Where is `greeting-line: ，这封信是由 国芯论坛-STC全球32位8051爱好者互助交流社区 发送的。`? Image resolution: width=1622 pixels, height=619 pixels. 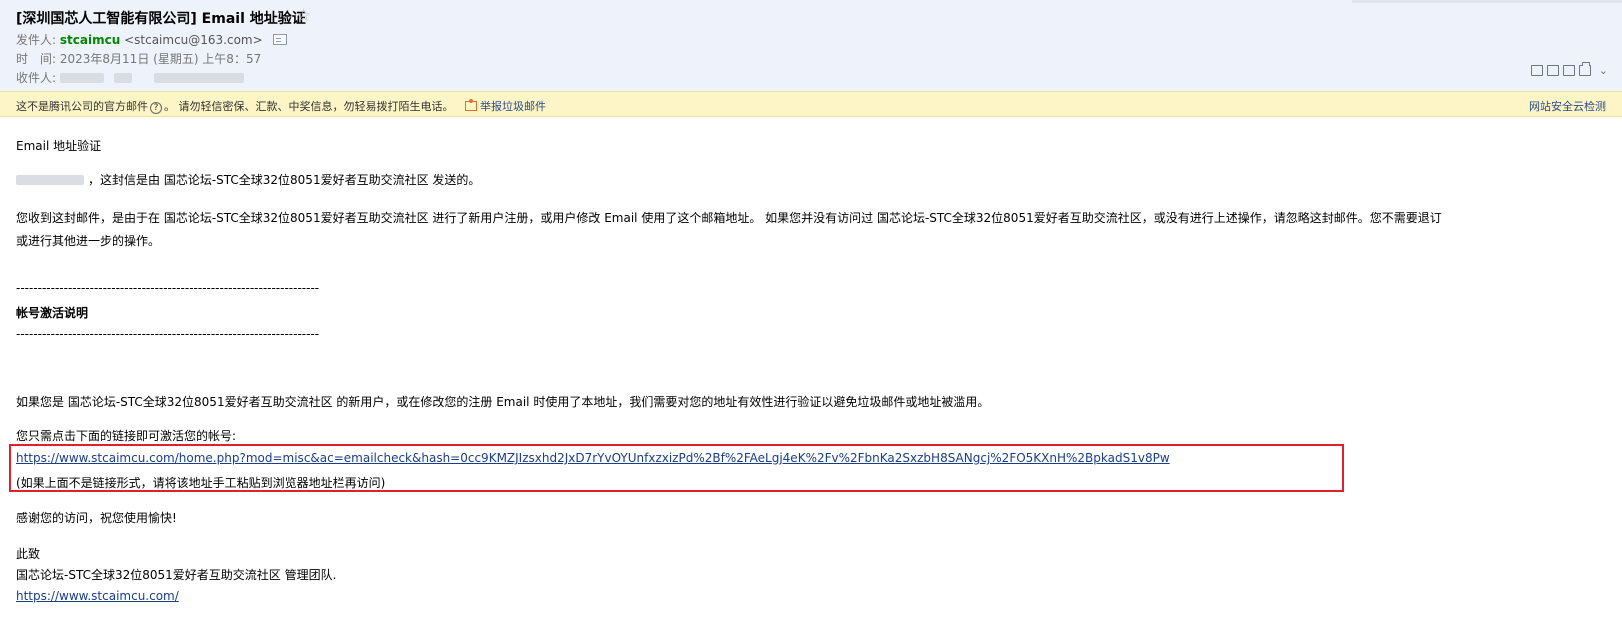
greeting-line: ，这封信是由 国芯论坛-STC全球32位8051爱好者互助交流社区 发送的。 is located at coordinates (248, 179).